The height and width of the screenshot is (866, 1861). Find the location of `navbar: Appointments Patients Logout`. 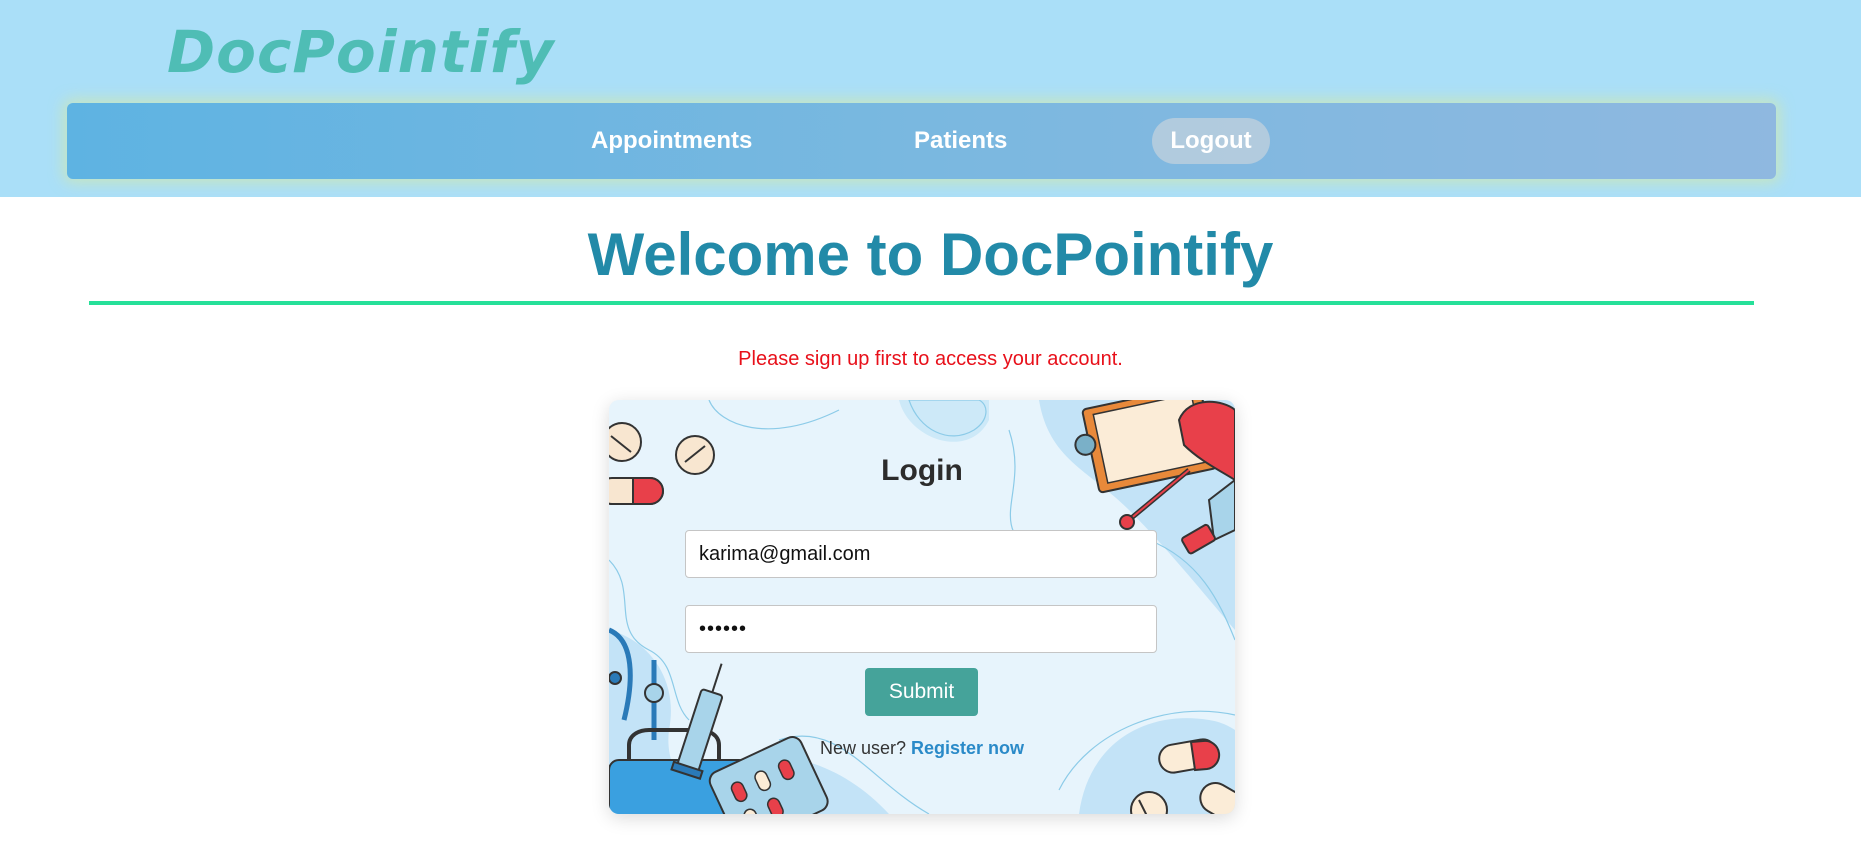

navbar: Appointments Patients Logout is located at coordinates (921, 141).